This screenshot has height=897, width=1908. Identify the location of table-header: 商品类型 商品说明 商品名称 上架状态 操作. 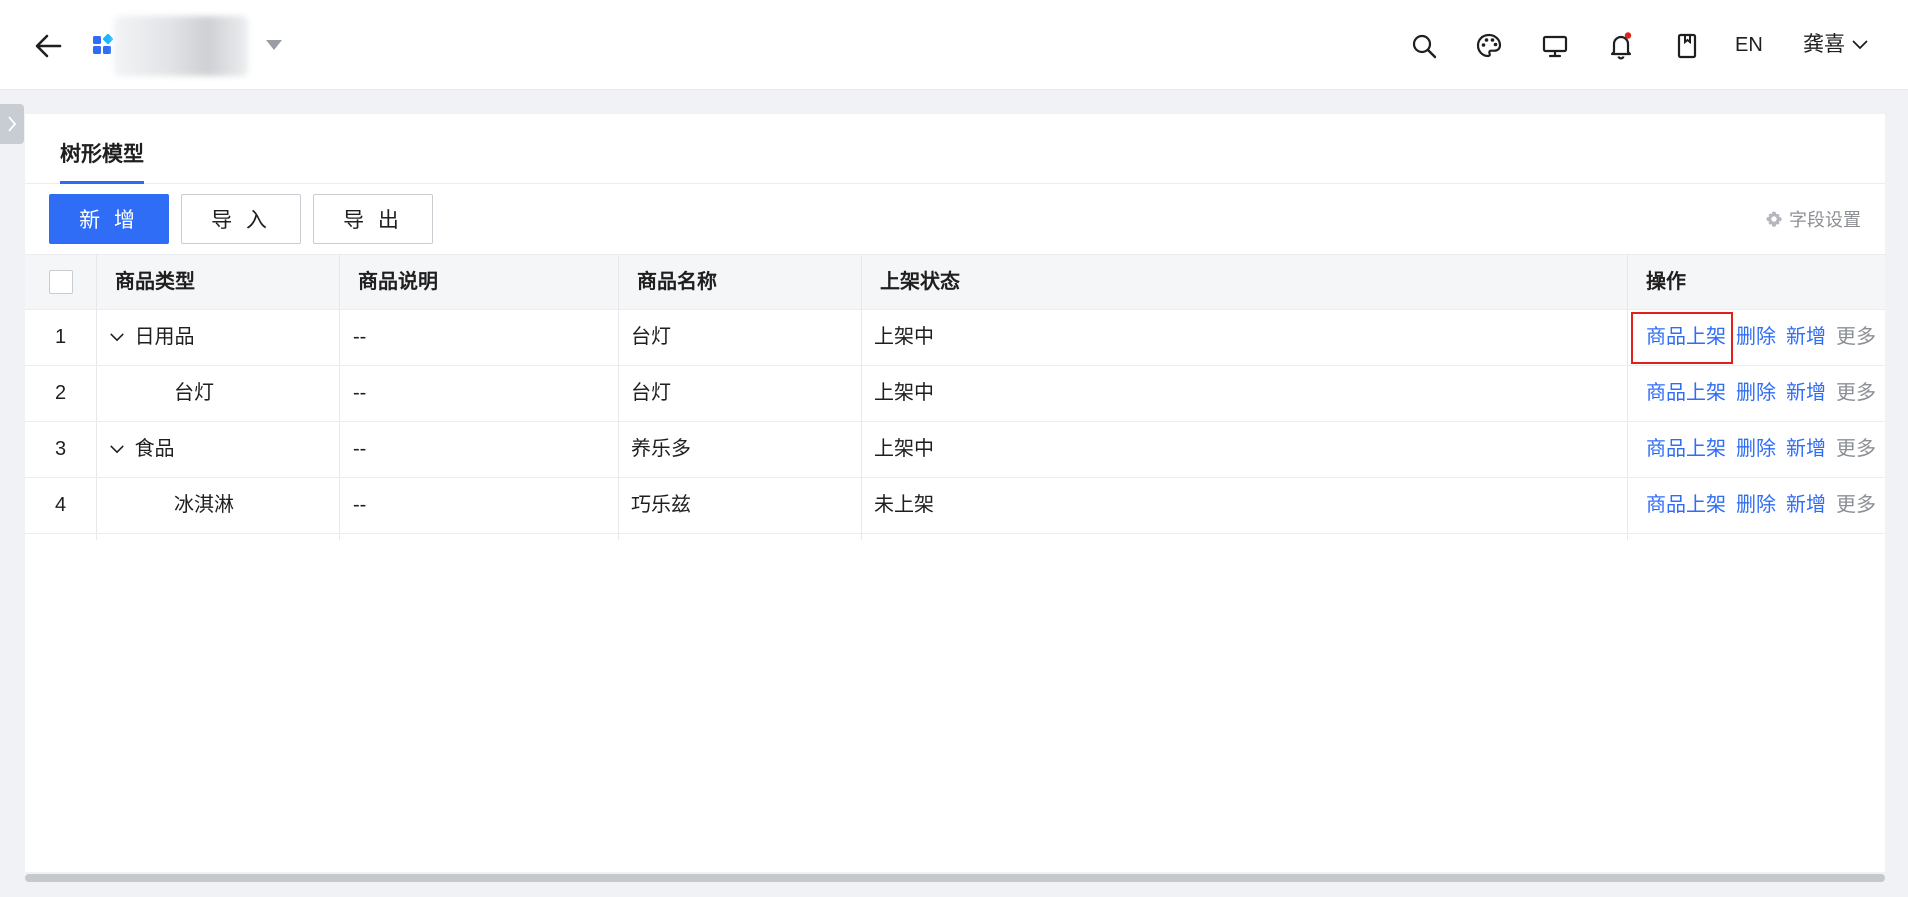
(955, 282).